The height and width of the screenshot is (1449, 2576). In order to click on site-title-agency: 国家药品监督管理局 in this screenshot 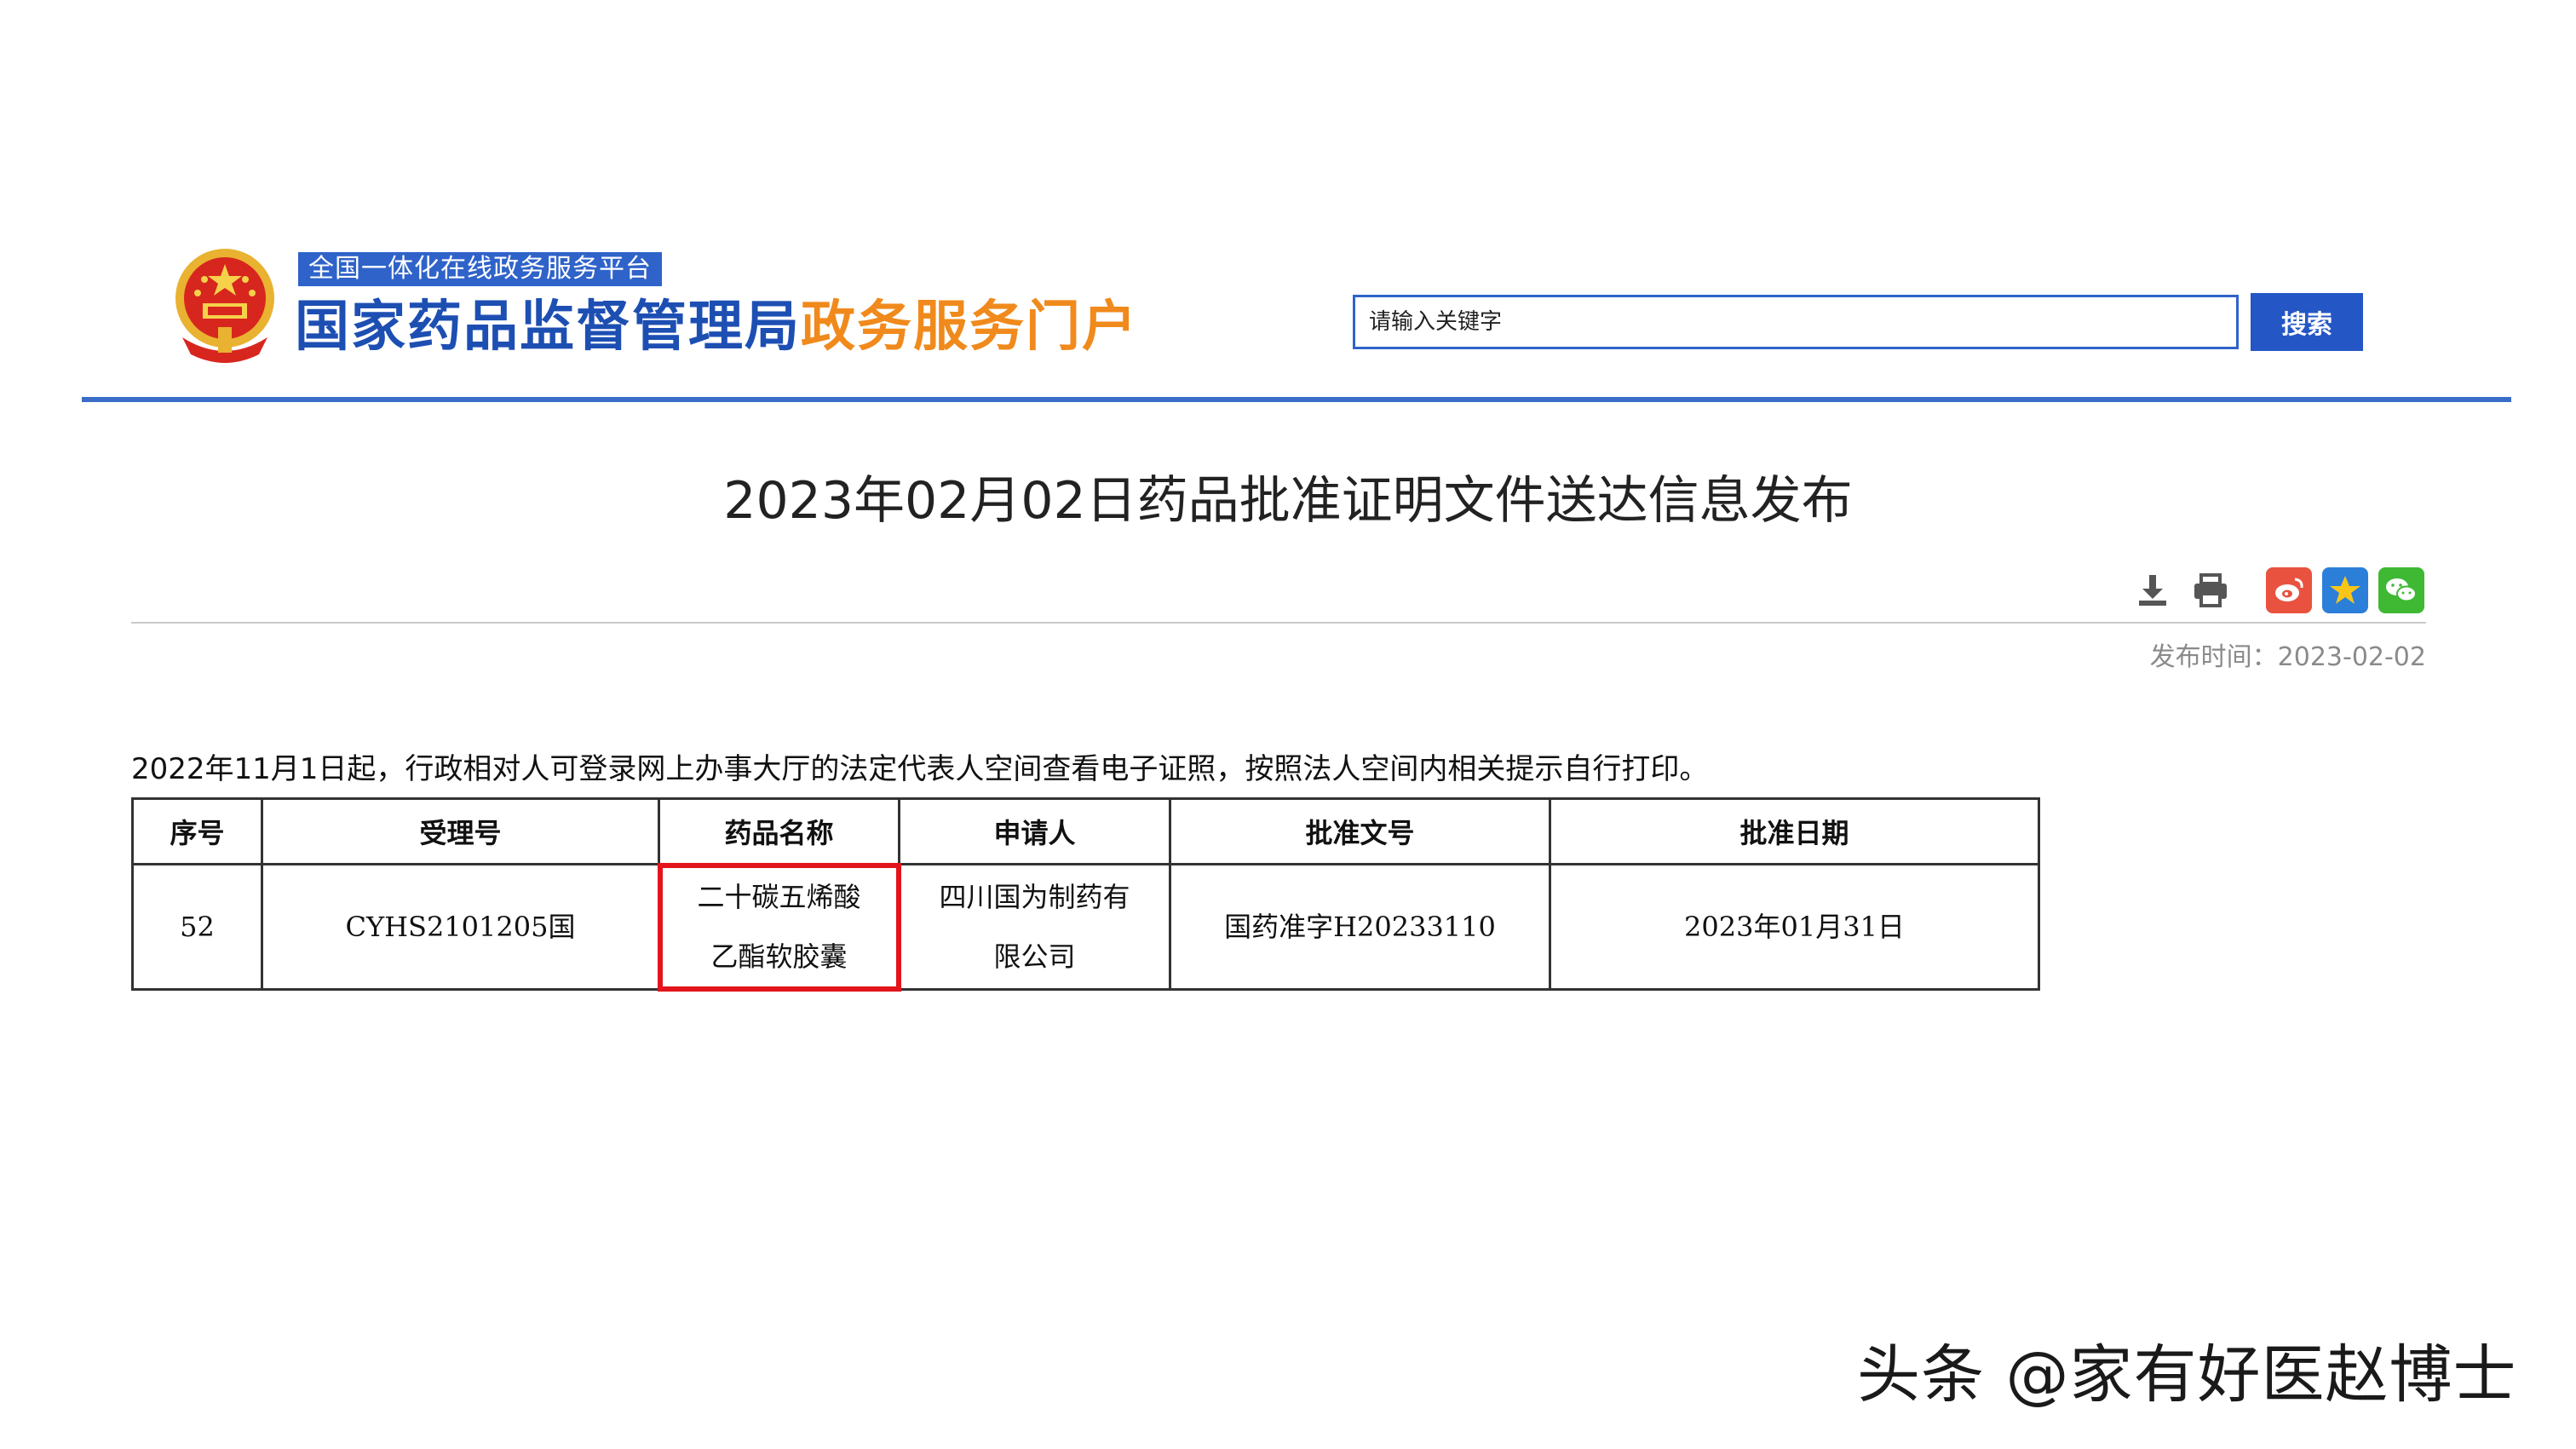, I will do `click(548, 328)`.